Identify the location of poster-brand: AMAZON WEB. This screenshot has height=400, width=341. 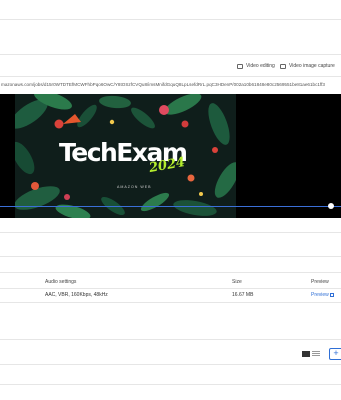
(134, 187).